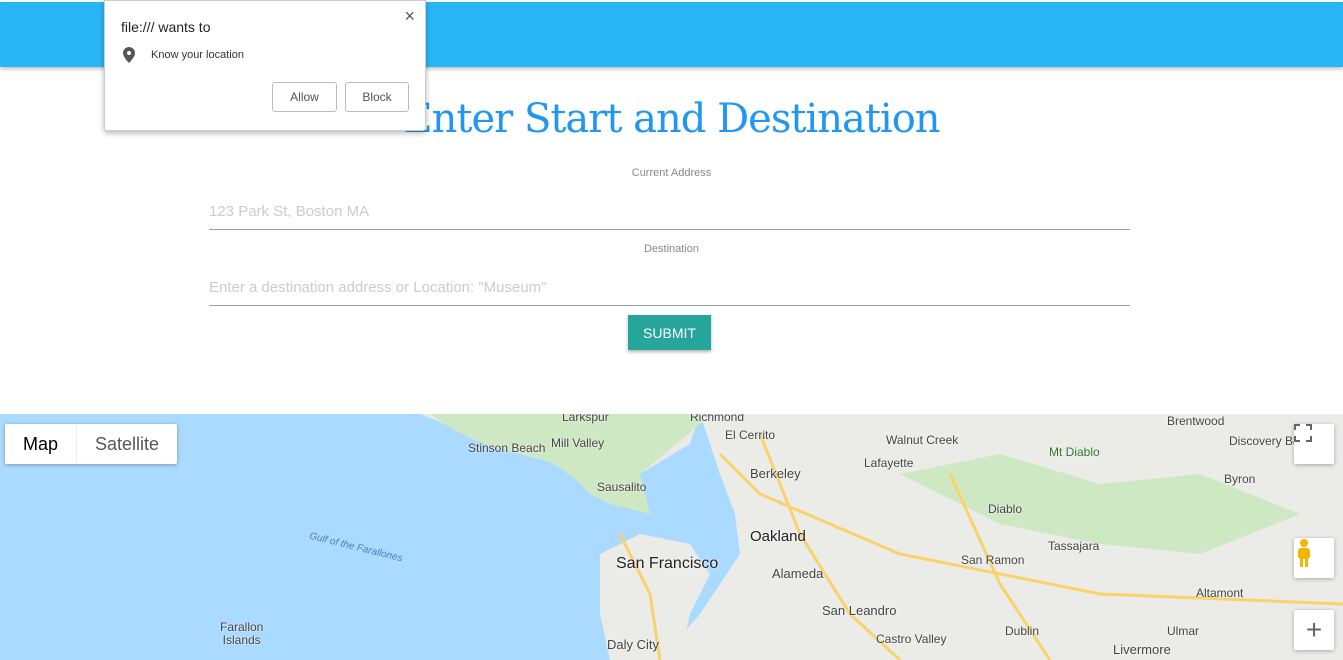 The image size is (1343, 660). What do you see at coordinates (304, 97) in the screenshot?
I see `allow-button: Allow` at bounding box center [304, 97].